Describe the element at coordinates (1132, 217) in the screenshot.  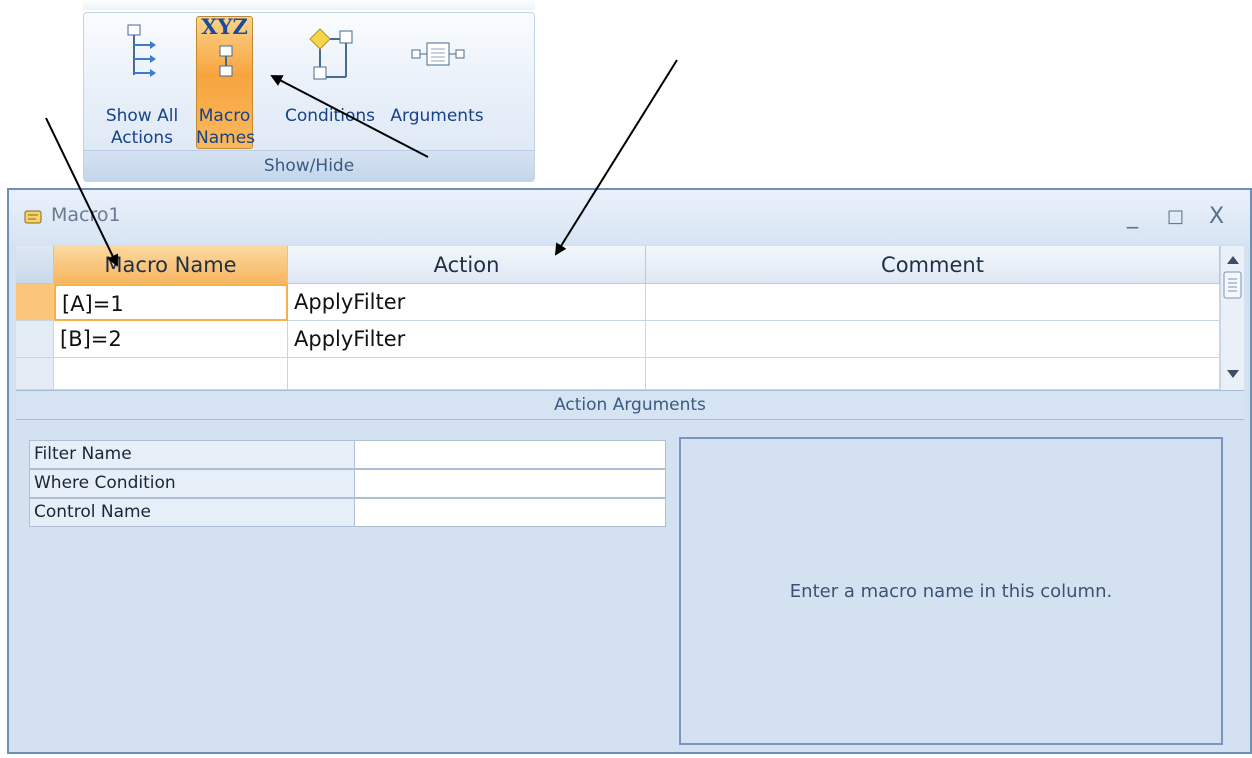
I see `minimize-button: _` at that location.